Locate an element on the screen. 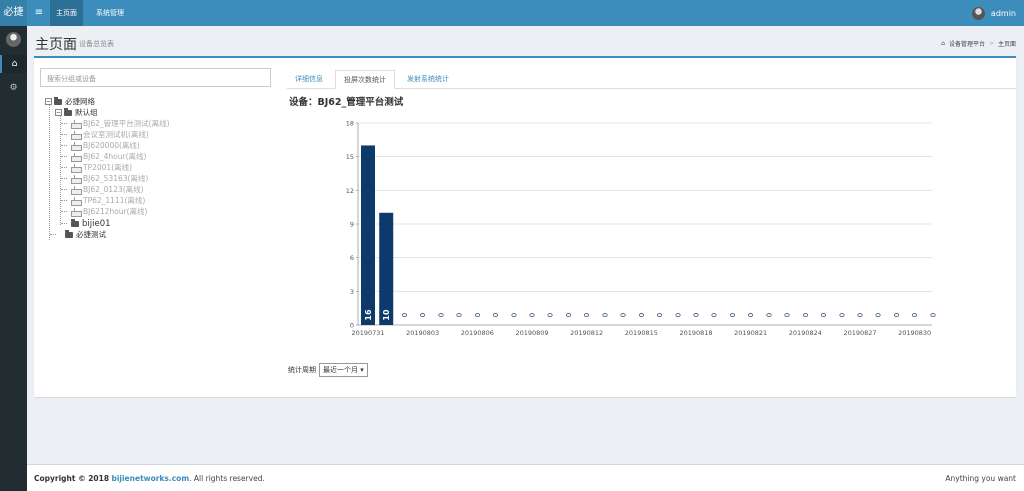 This screenshot has height=491, width=1024. breadcrumb-item-home: 主页面 is located at coordinates (1006, 44).